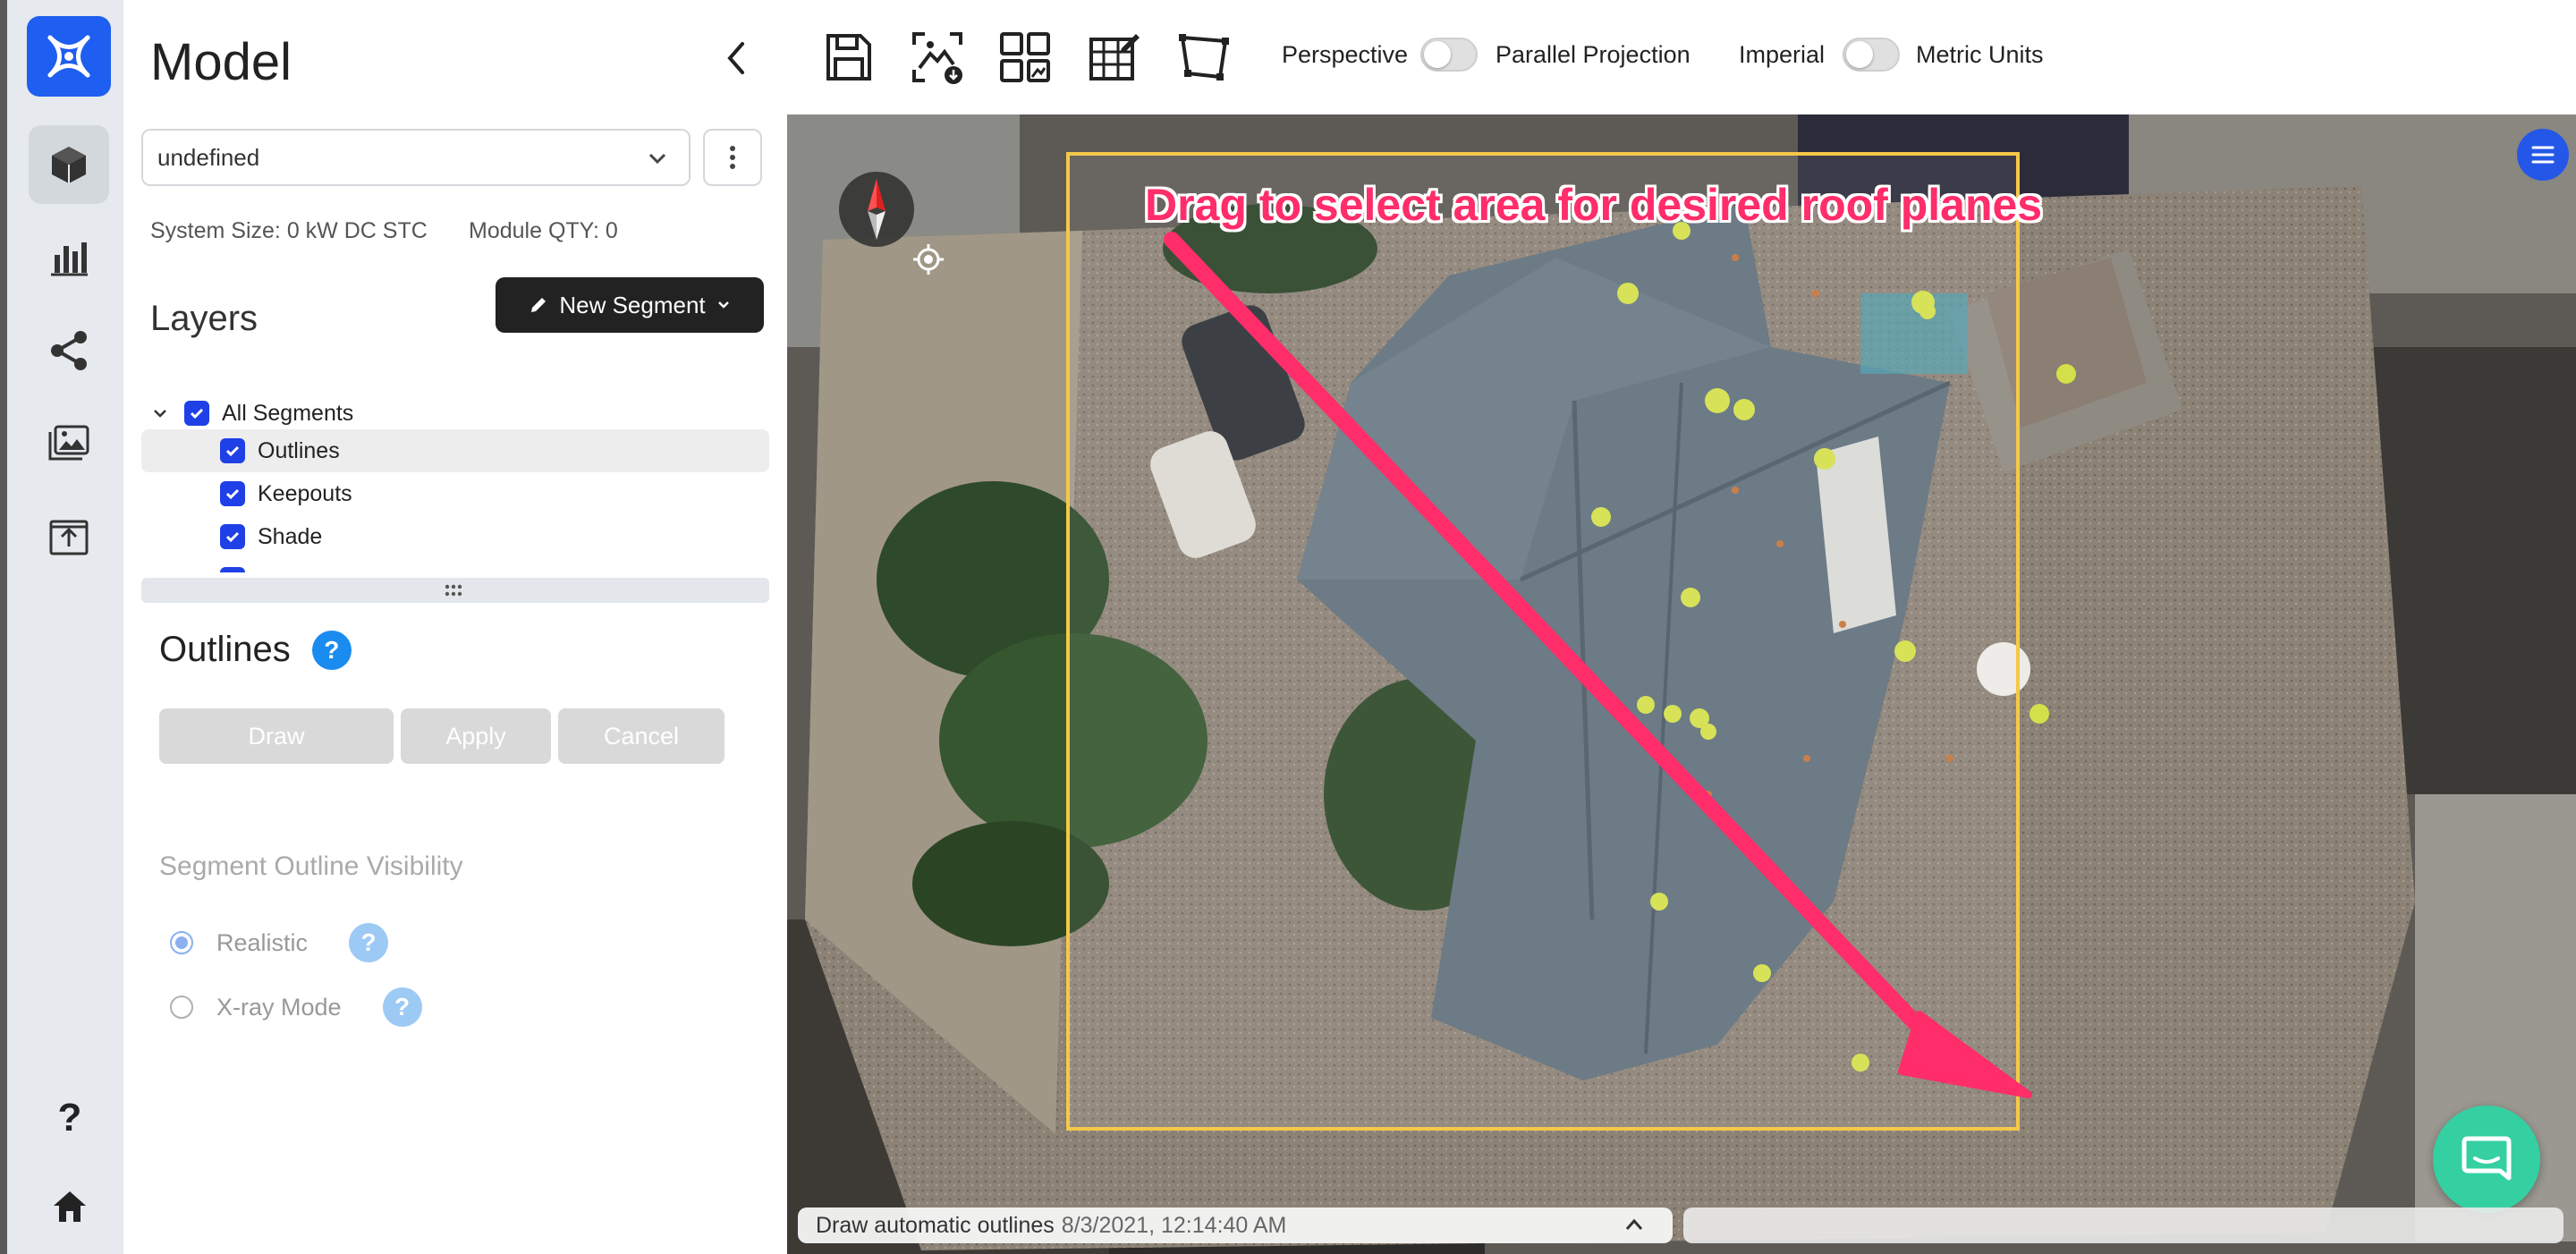 Image resolution: width=2576 pixels, height=1254 pixels. I want to click on chat-icon, so click(2487, 1158).